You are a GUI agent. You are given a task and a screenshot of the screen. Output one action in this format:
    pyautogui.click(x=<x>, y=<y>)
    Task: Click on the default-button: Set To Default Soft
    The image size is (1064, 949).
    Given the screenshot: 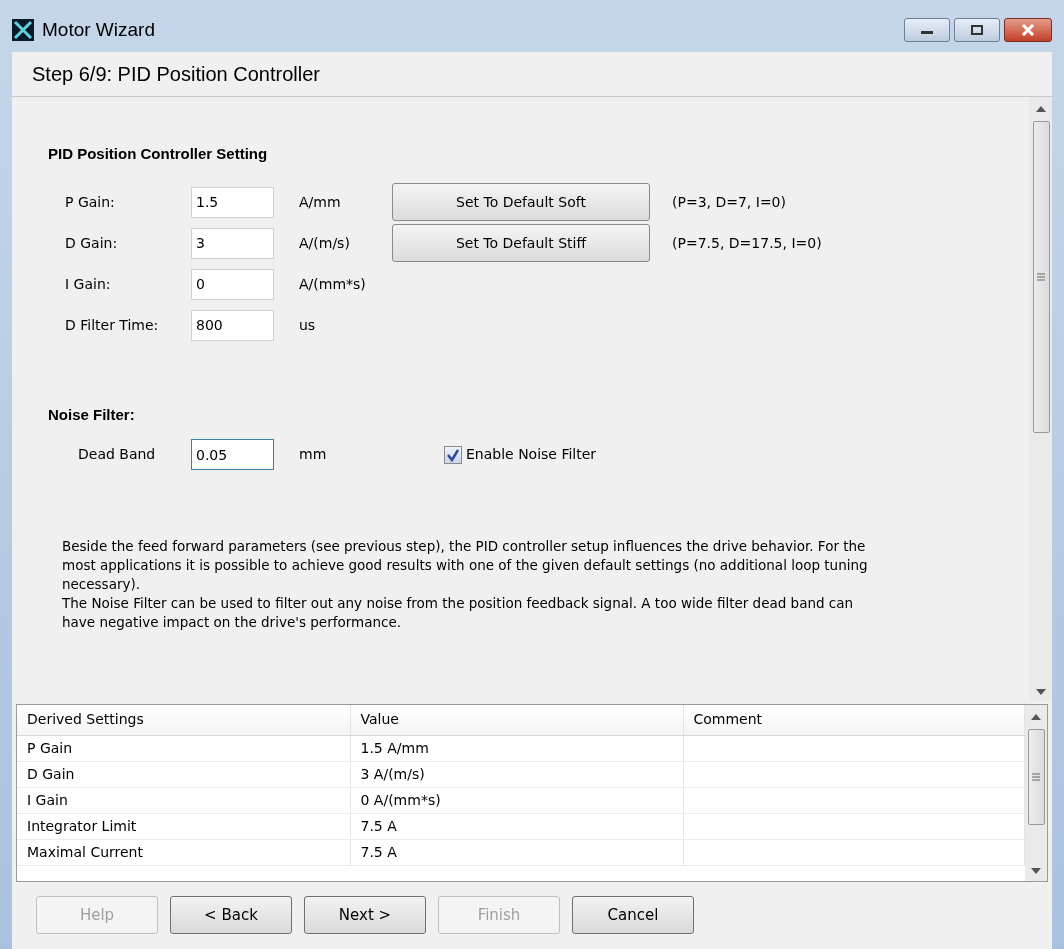 What is the action you would take?
    pyautogui.click(x=521, y=202)
    